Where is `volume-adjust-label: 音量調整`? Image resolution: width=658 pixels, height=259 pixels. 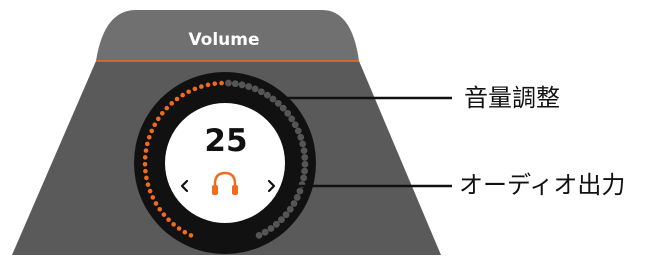 volume-adjust-label: 音量調整 is located at coordinates (512, 98).